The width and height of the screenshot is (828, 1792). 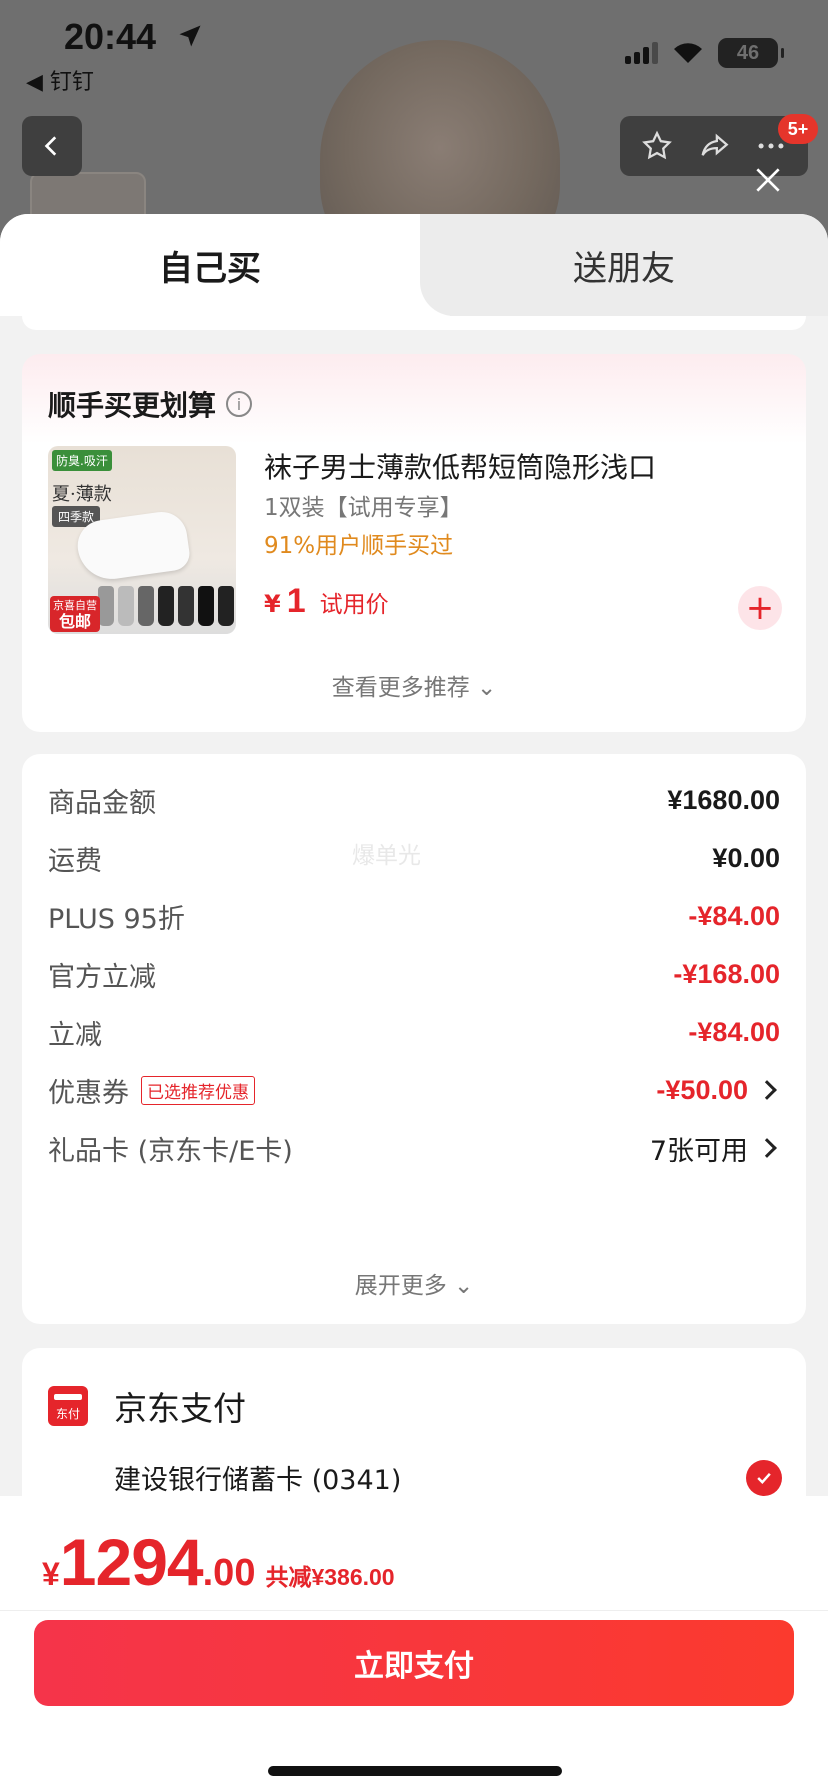 I want to click on selected-check-icon, so click(x=764, y=1478).